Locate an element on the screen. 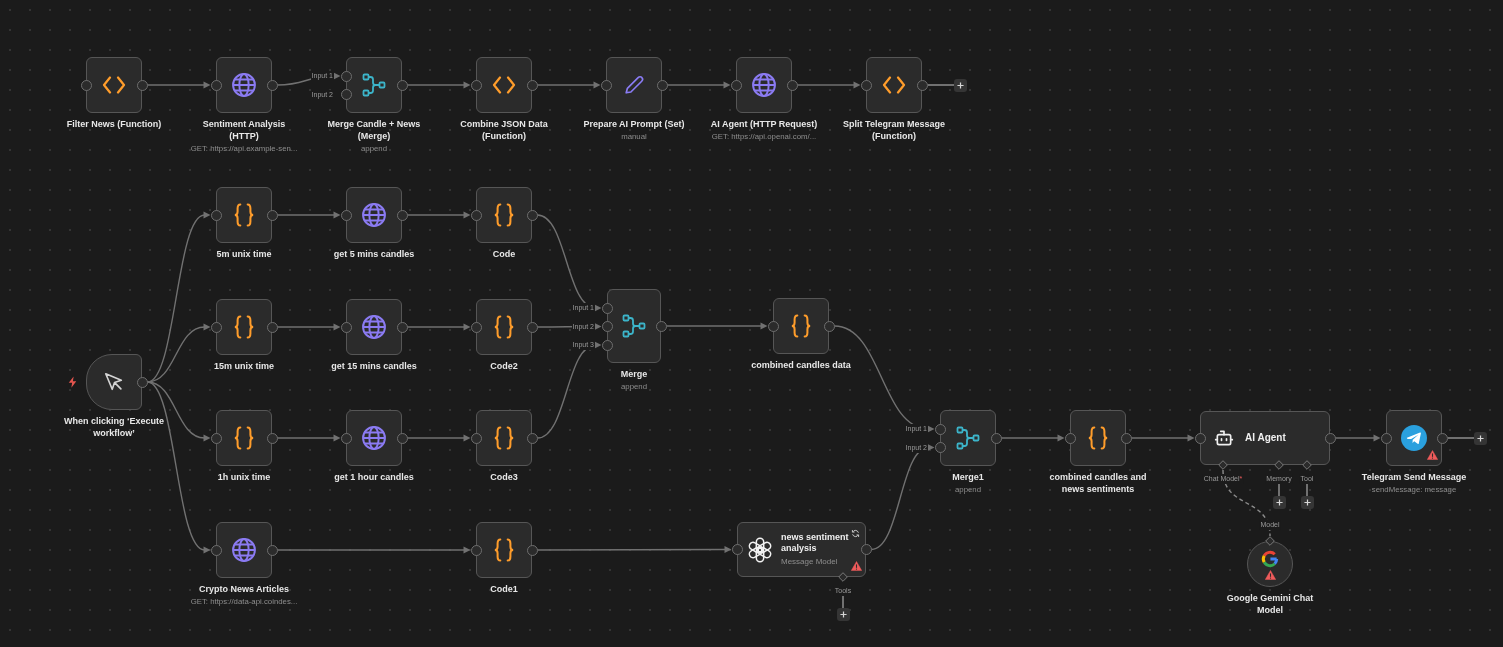 The width and height of the screenshot is (1503, 647). workflow-node: news sentiment analysis Message Model is located at coordinates (801, 549).